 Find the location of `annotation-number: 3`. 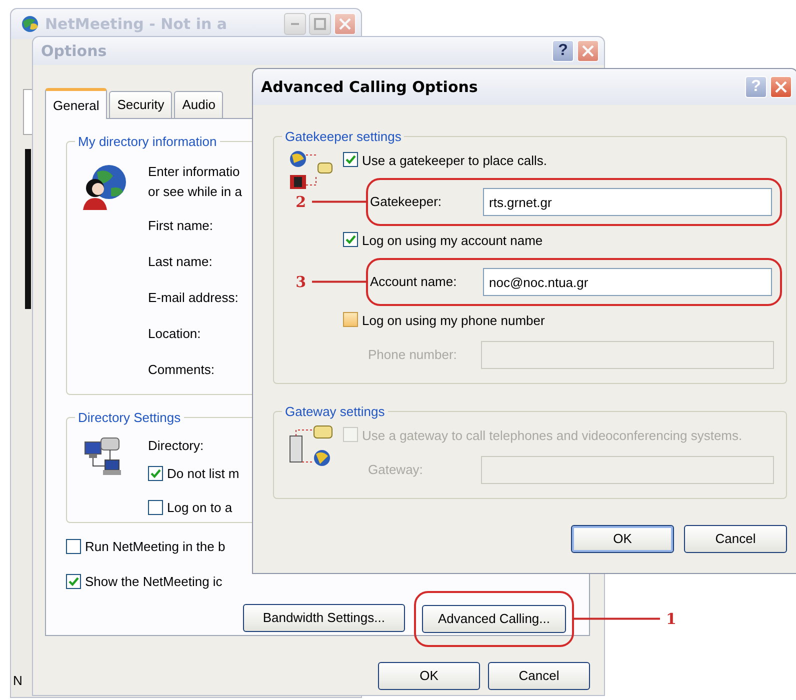

annotation-number: 3 is located at coordinates (301, 282).